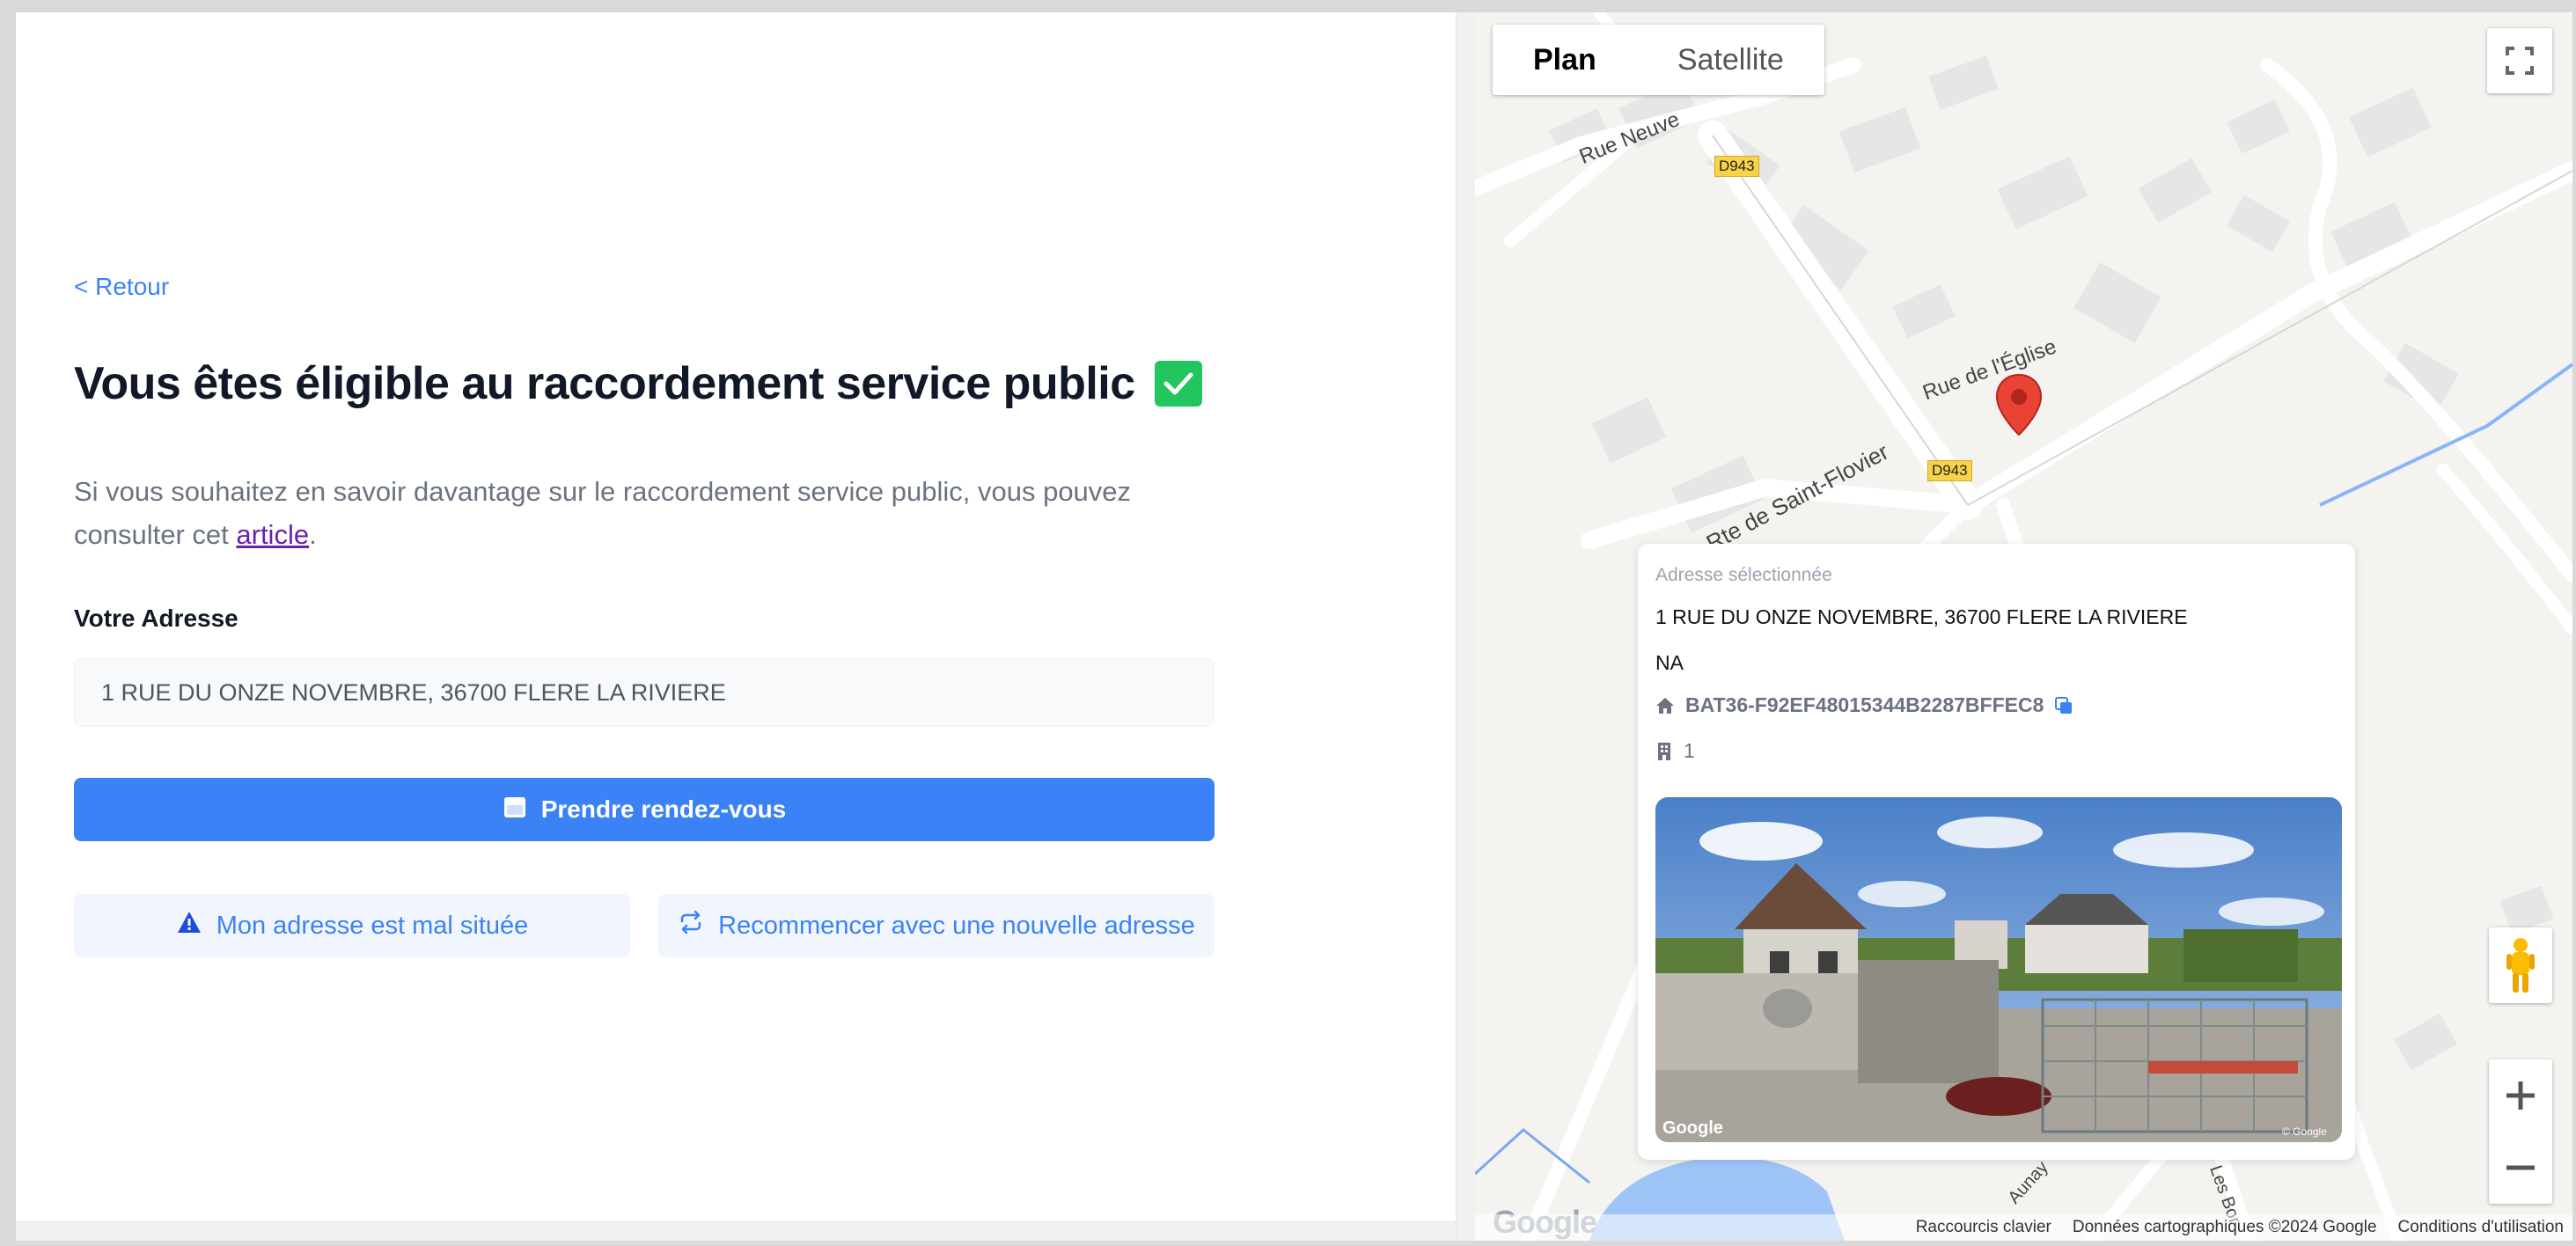  Describe the element at coordinates (1689, 750) in the screenshot. I see `building-count: 1` at that location.